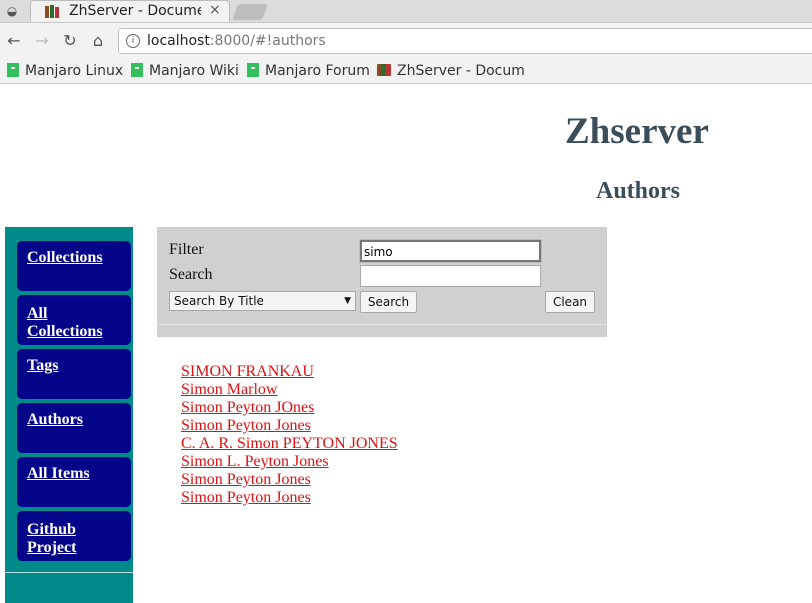 The width and height of the screenshot is (812, 603). What do you see at coordinates (74, 366) in the screenshot?
I see `sidebar-item-label: Tags` at bounding box center [74, 366].